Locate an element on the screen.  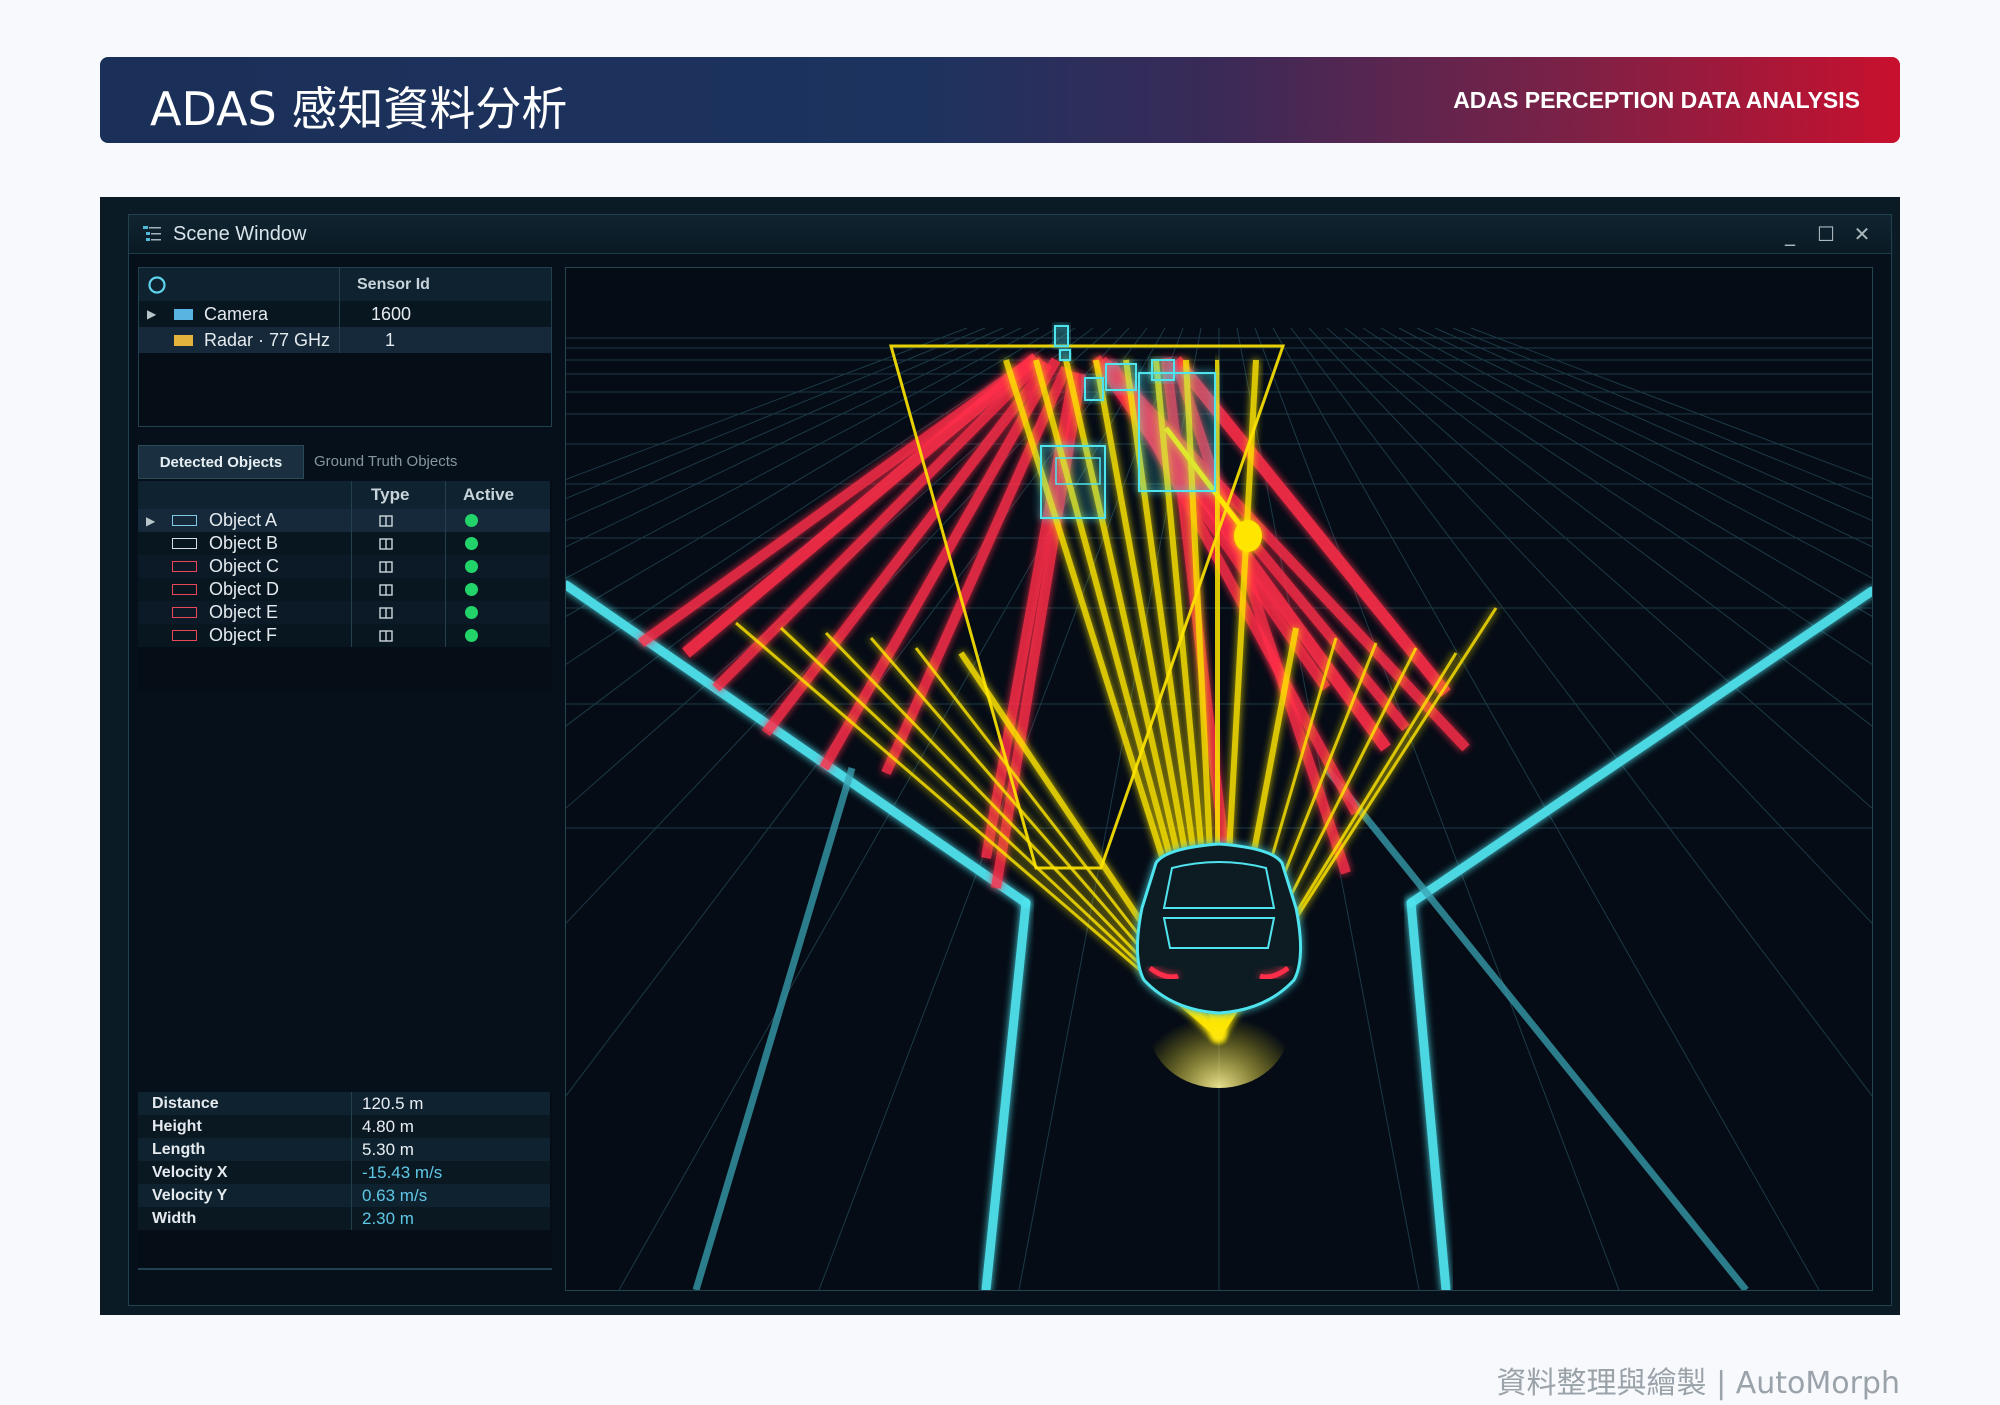
object-row: Object D is located at coordinates (344, 589).